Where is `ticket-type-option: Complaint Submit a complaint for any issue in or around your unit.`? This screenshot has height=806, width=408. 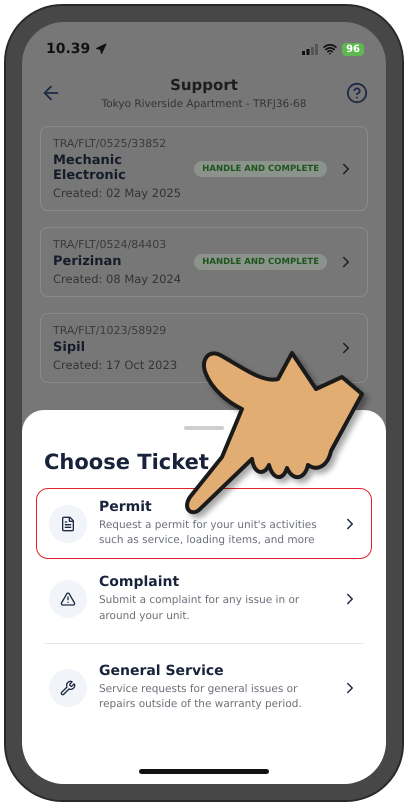
ticket-type-option: Complaint Submit a complaint for any issue in or around your unit. is located at coordinates (204, 599).